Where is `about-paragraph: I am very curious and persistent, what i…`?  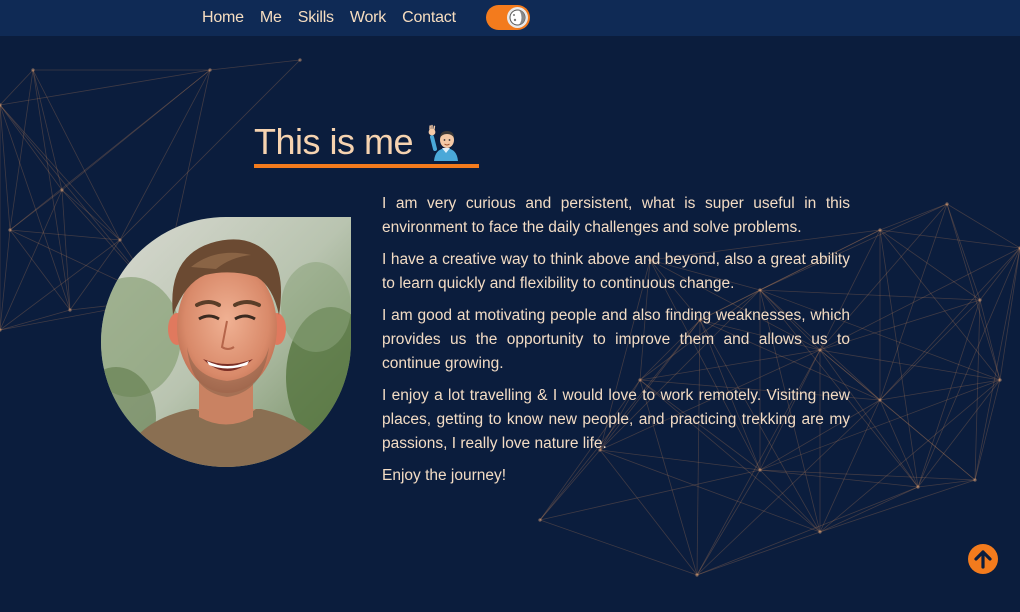 about-paragraph: I am very curious and persistent, what i… is located at coordinates (616, 215).